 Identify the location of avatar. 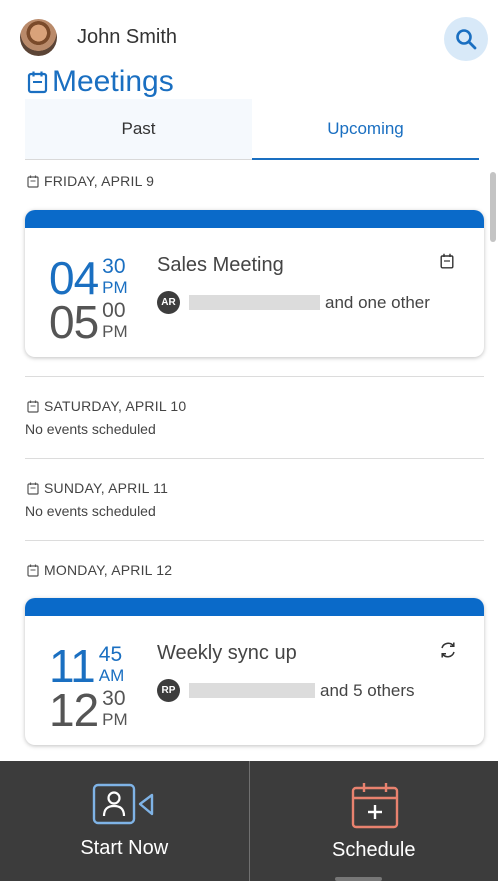
(38, 37).